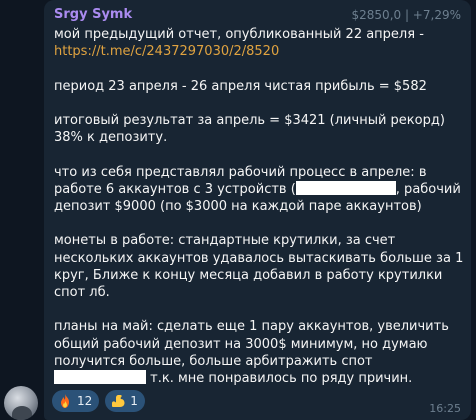  What do you see at coordinates (134, 401) in the screenshot?
I see `reaction-count: 1` at bounding box center [134, 401].